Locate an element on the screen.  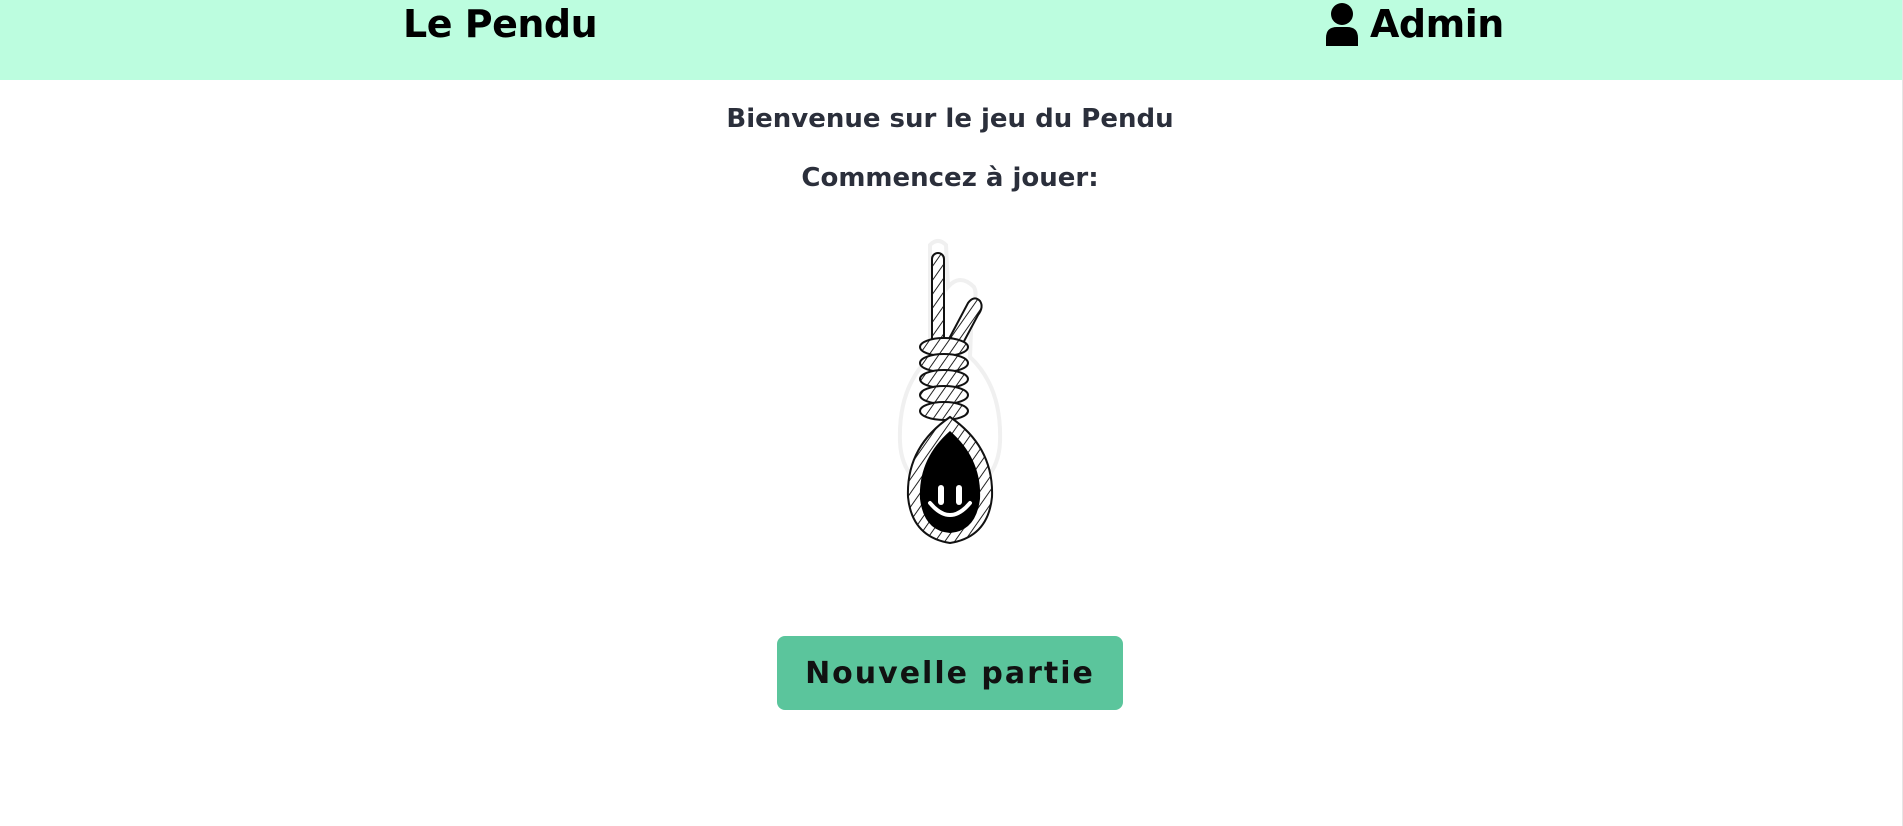
noose-smiley-icon is located at coordinates (950, 392).